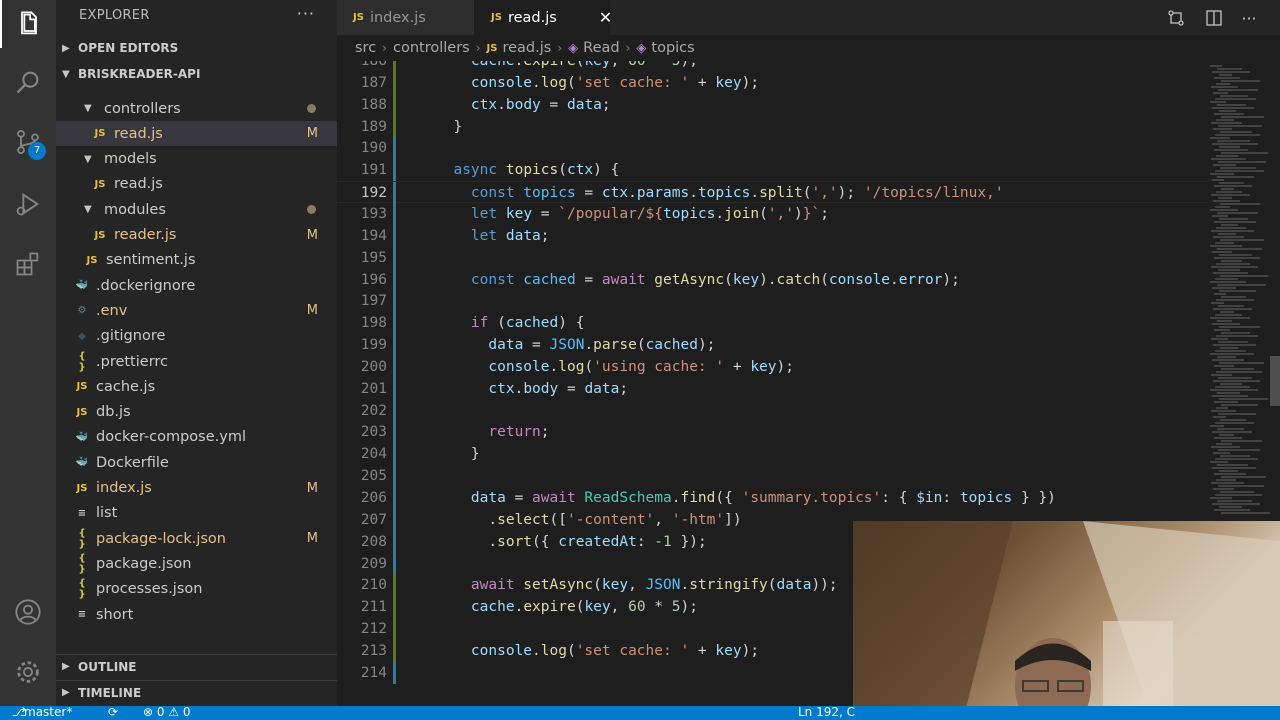 The image size is (1280, 720). I want to click on breadcrumb-file: read.js, so click(526, 48).